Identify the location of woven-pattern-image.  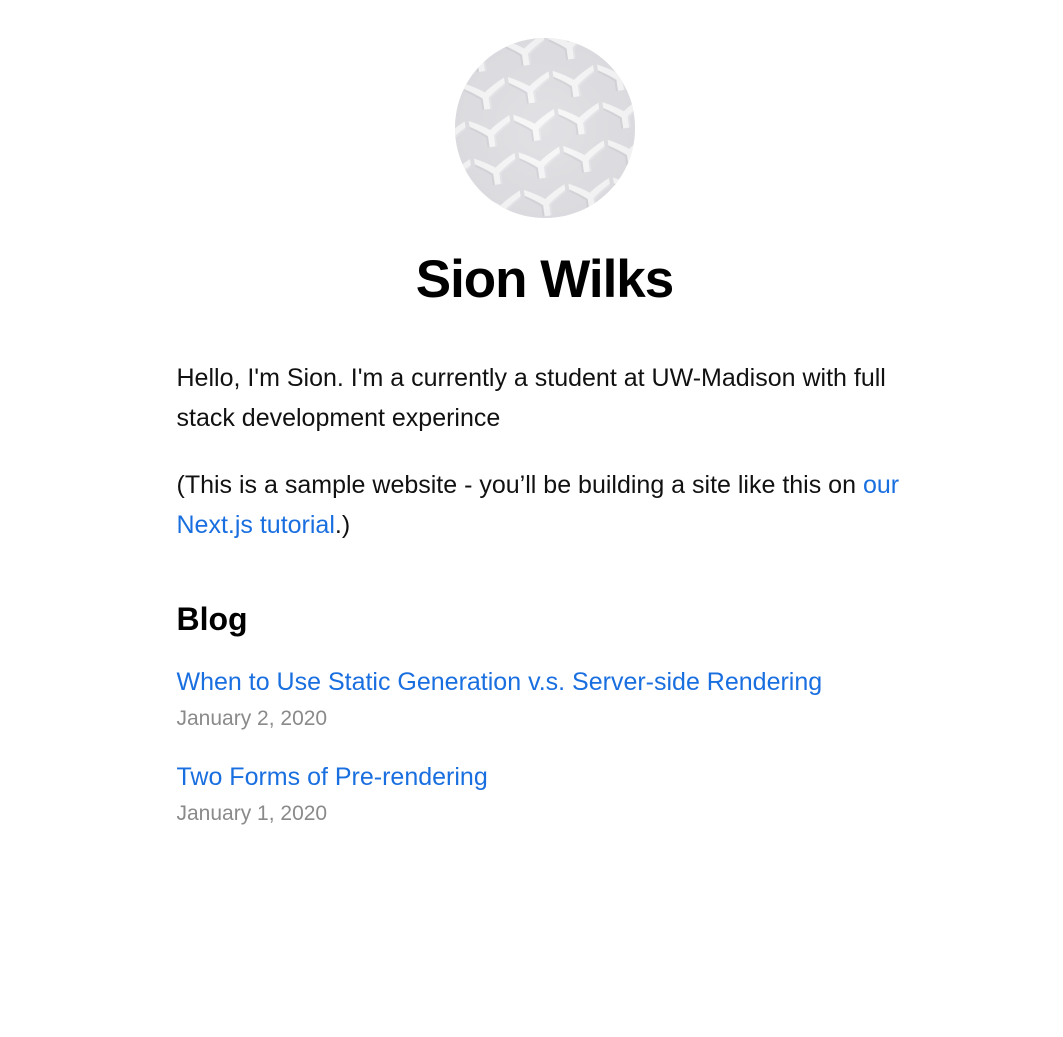
(544, 128).